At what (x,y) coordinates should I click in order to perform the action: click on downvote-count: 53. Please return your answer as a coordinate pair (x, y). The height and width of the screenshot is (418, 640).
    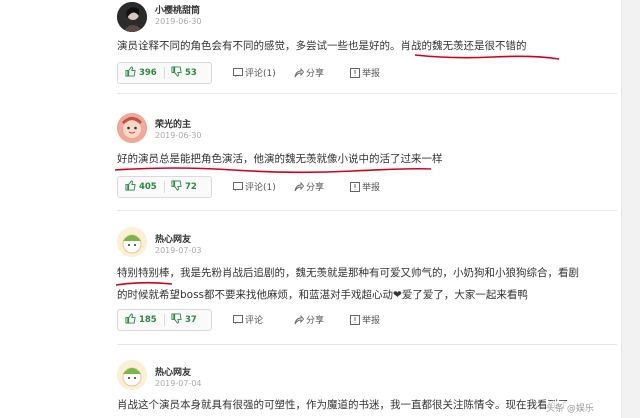
    Looking at the image, I should click on (190, 73).